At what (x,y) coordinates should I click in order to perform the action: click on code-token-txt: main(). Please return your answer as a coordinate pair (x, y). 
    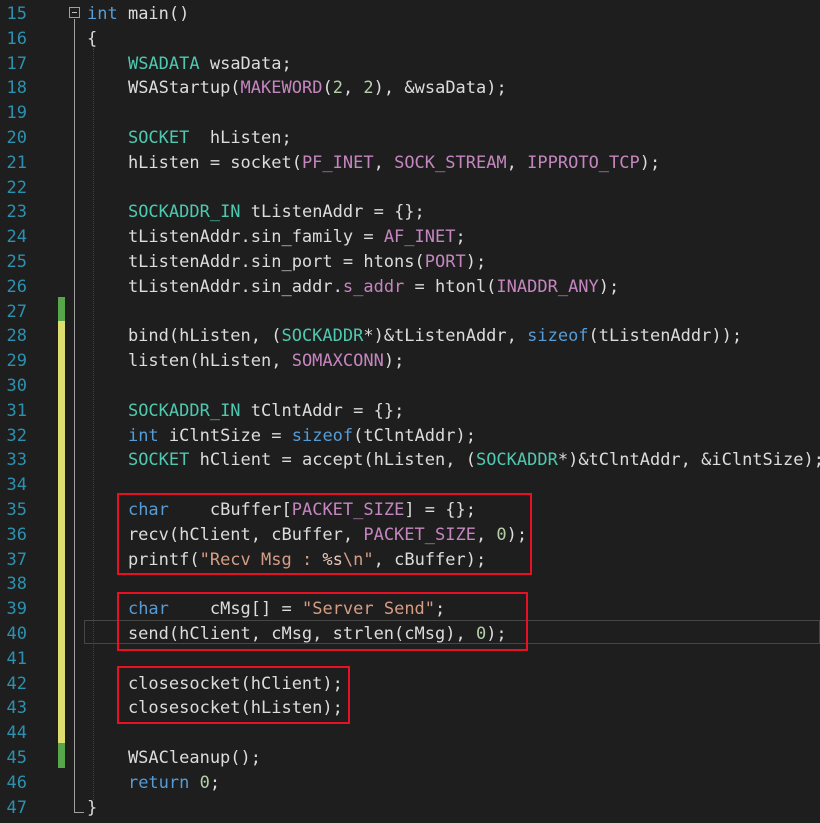
    Looking at the image, I should click on (153, 14).